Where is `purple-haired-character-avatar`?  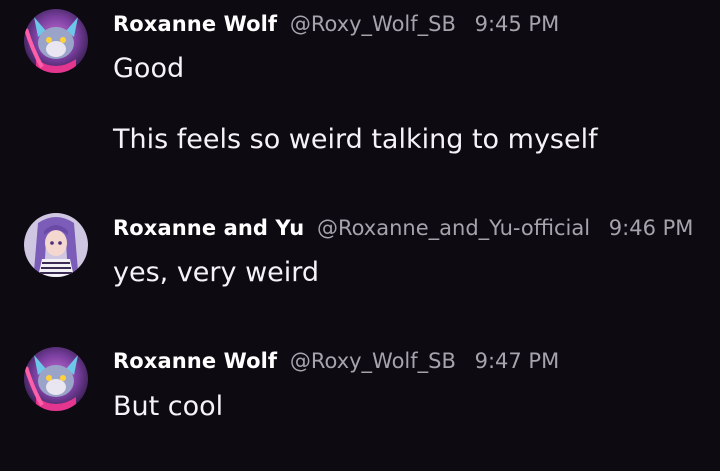
purple-haired-character-avatar is located at coordinates (56, 245).